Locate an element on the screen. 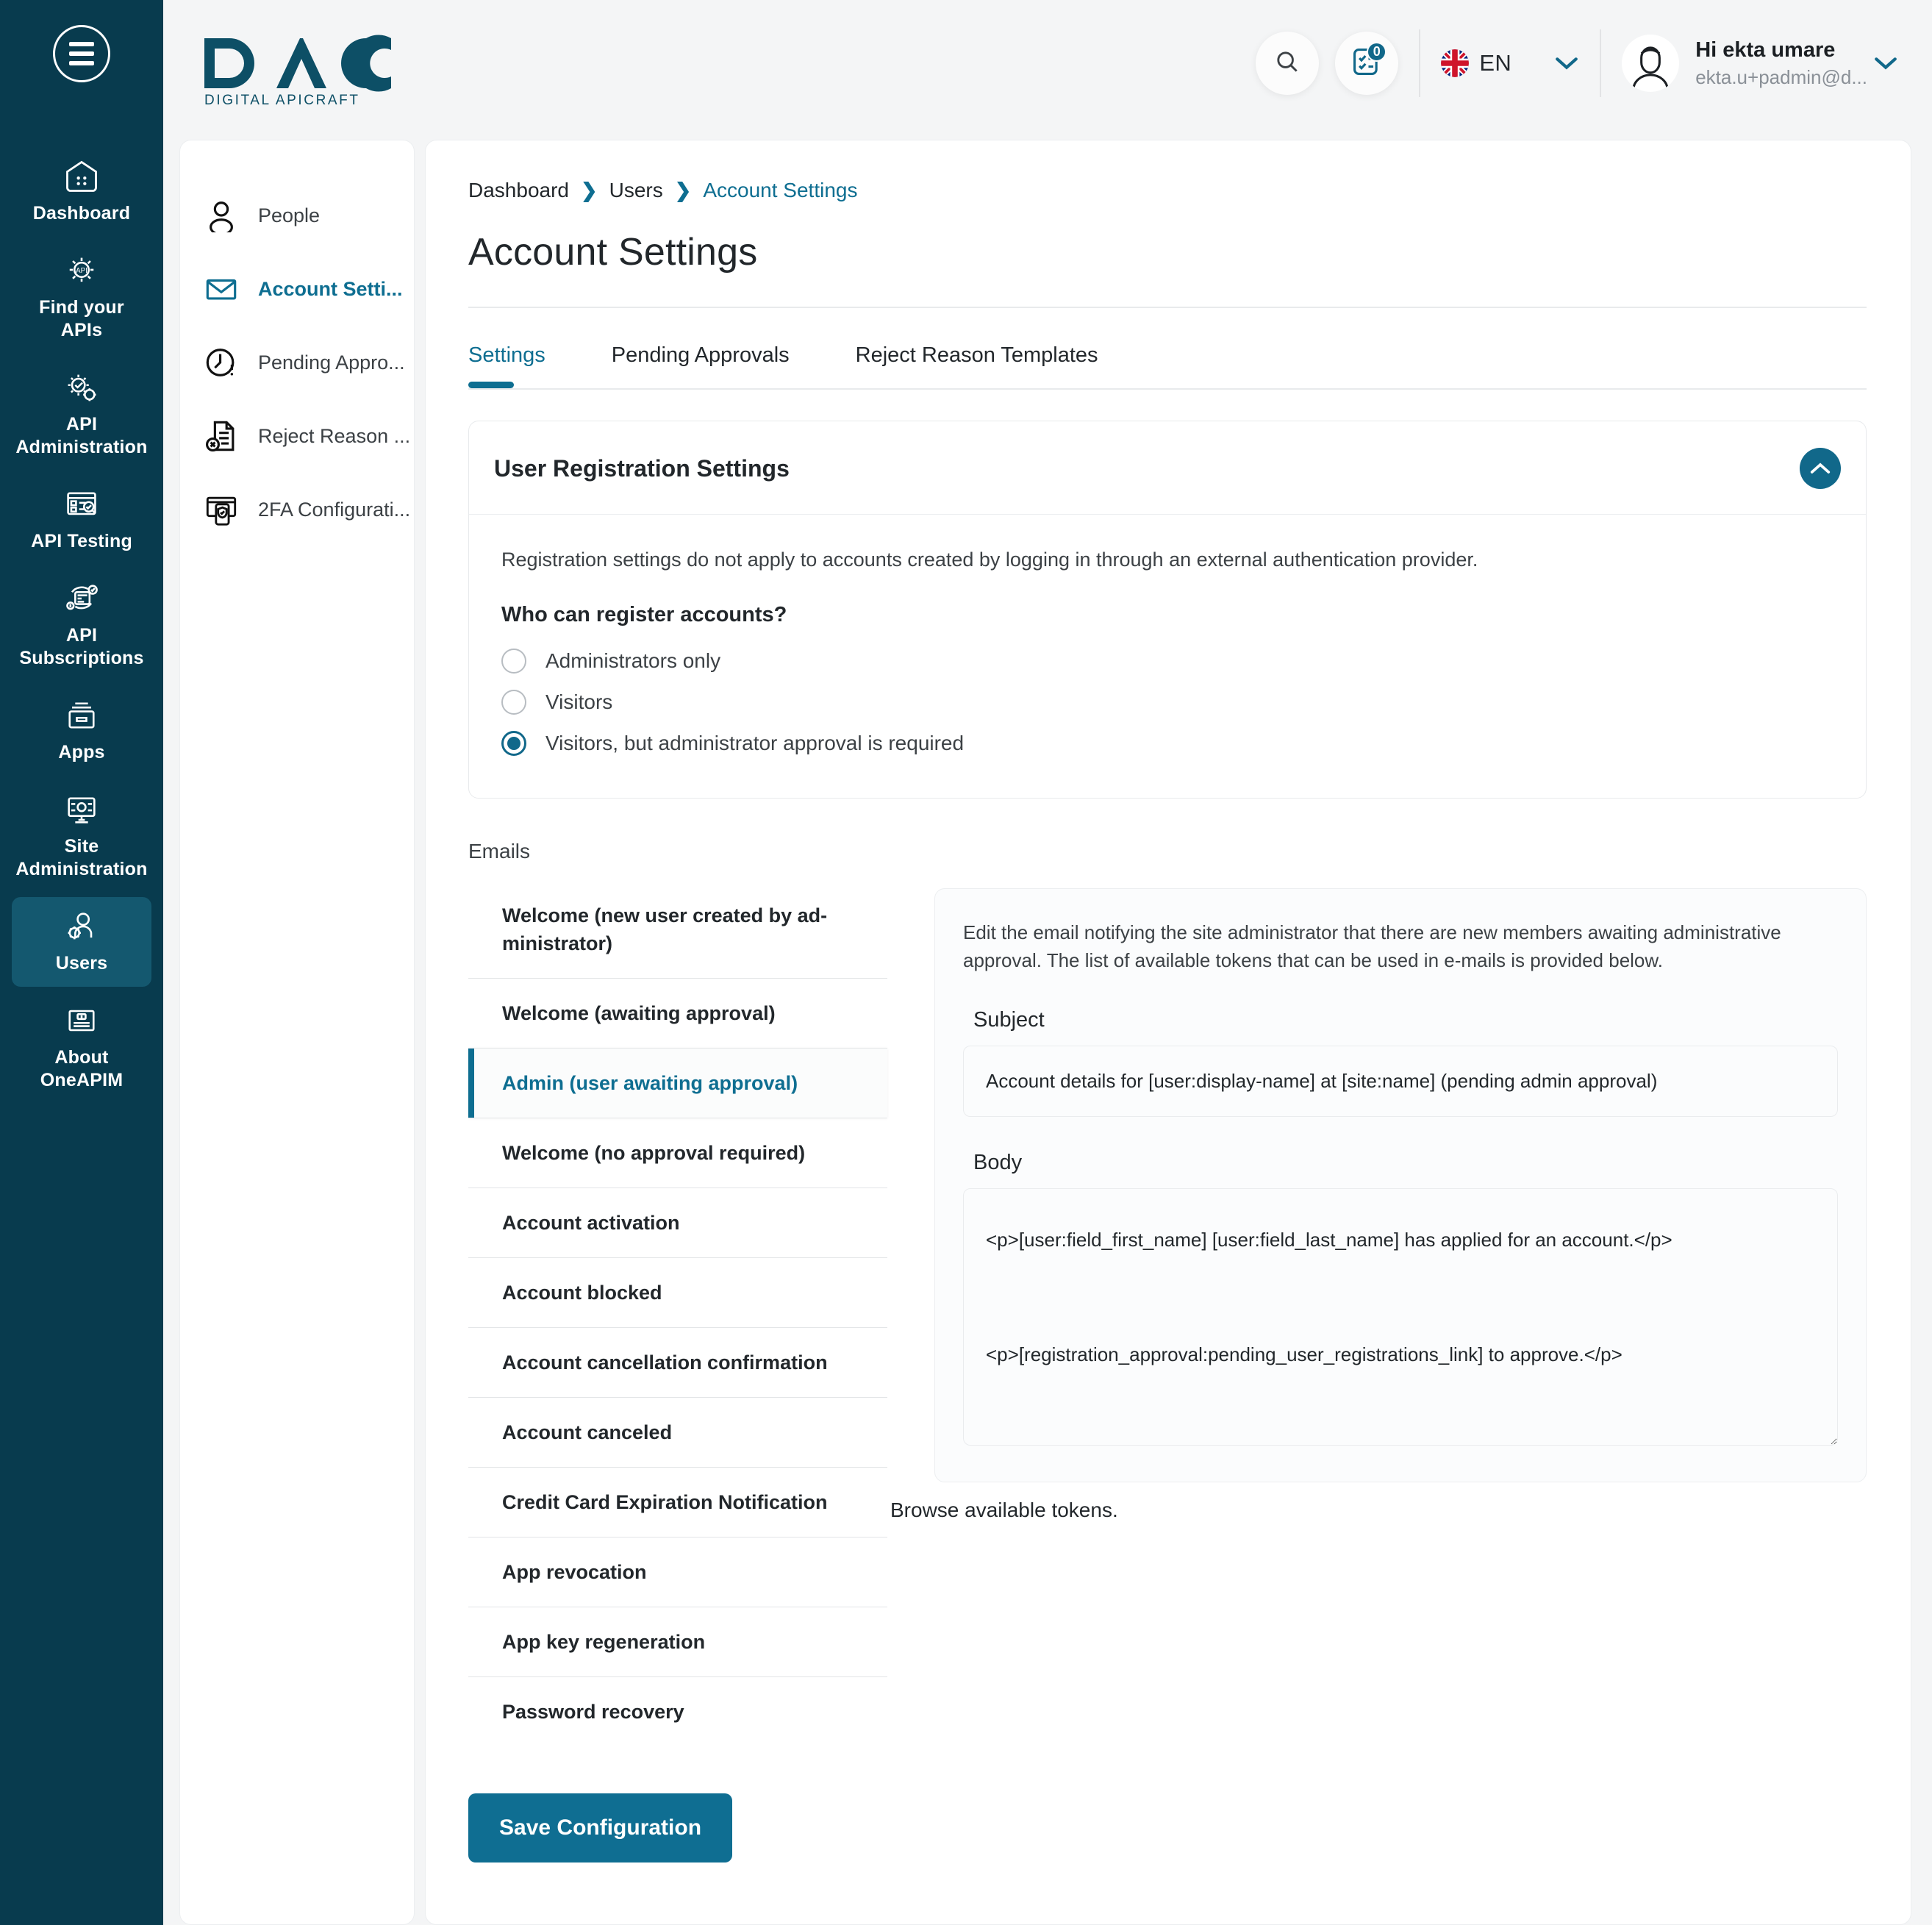  notifications-button: 0 is located at coordinates (1367, 64).